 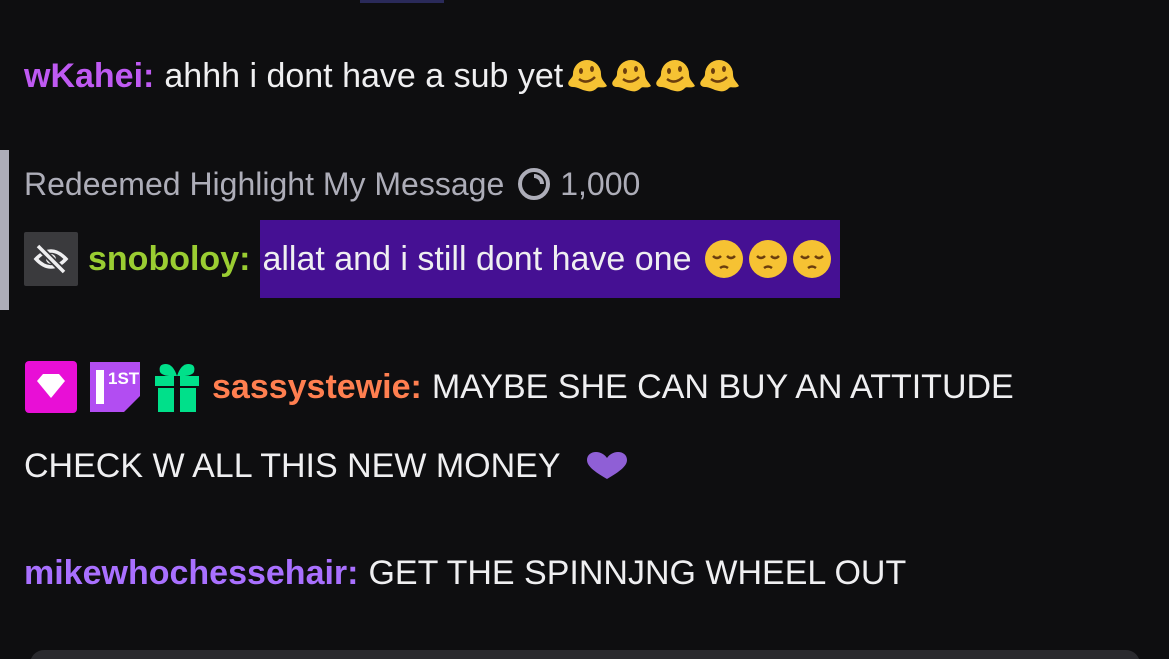 I want to click on highlighted-message: allat and i still dont have one, so click(x=550, y=259).